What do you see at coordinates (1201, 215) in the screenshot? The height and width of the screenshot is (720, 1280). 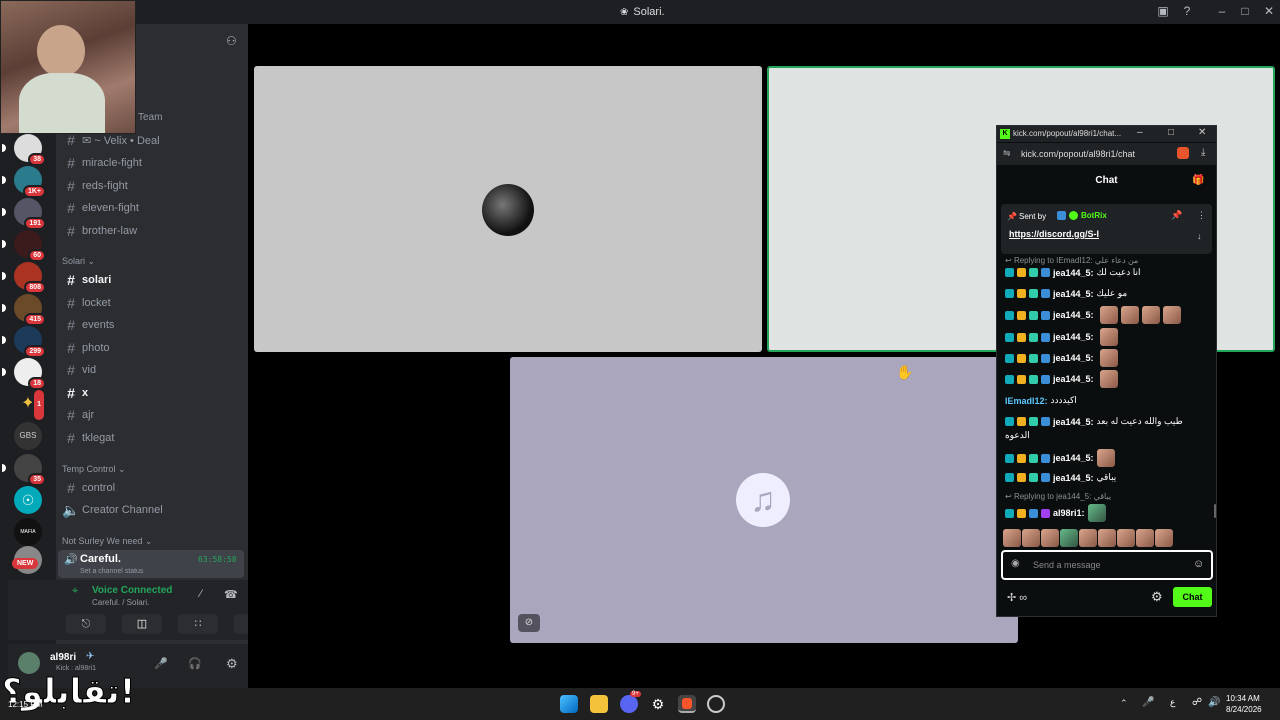 I see `more-options-icon: ⋮` at bounding box center [1201, 215].